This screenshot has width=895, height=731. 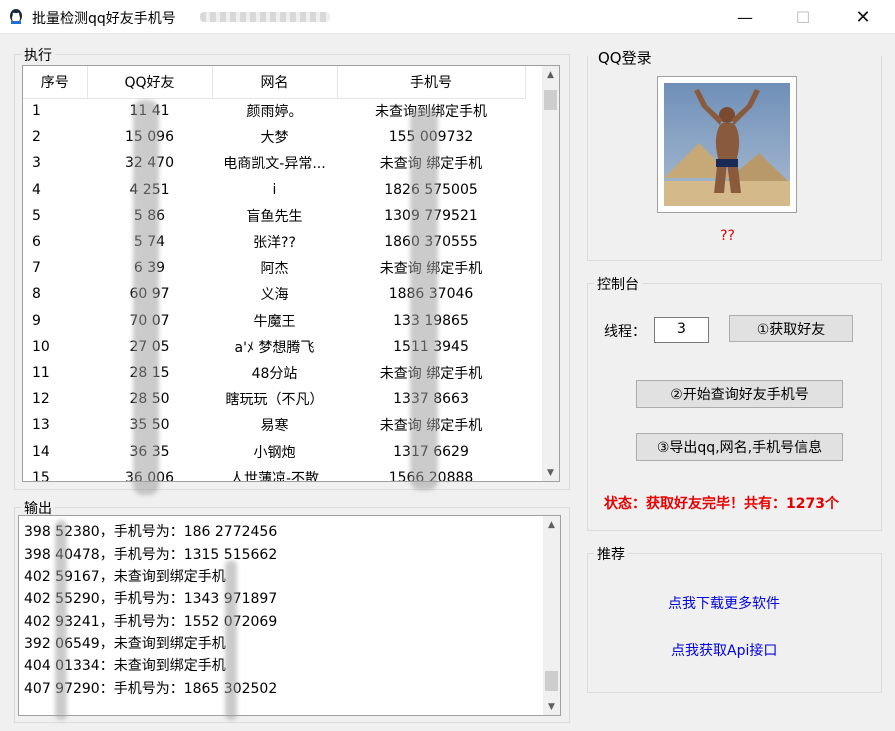 I want to click on row-no: 14, so click(x=41, y=451).